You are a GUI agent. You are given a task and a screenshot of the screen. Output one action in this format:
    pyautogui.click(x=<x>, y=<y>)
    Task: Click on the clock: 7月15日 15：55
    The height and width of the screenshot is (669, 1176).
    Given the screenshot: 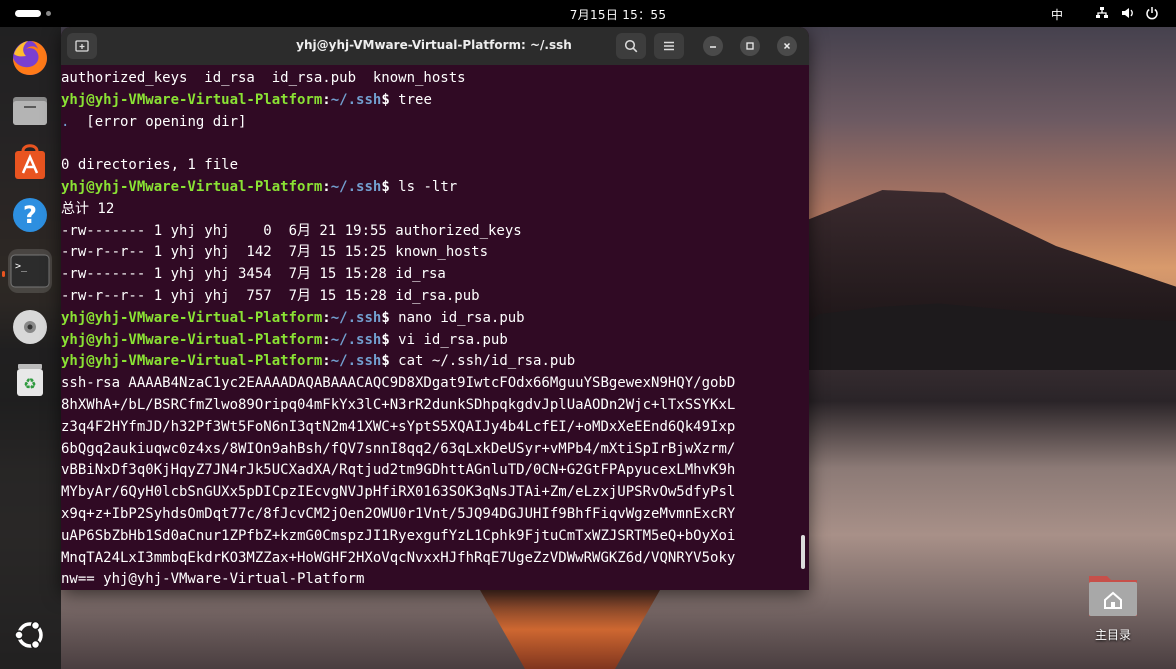 What is the action you would take?
    pyautogui.click(x=588, y=14)
    